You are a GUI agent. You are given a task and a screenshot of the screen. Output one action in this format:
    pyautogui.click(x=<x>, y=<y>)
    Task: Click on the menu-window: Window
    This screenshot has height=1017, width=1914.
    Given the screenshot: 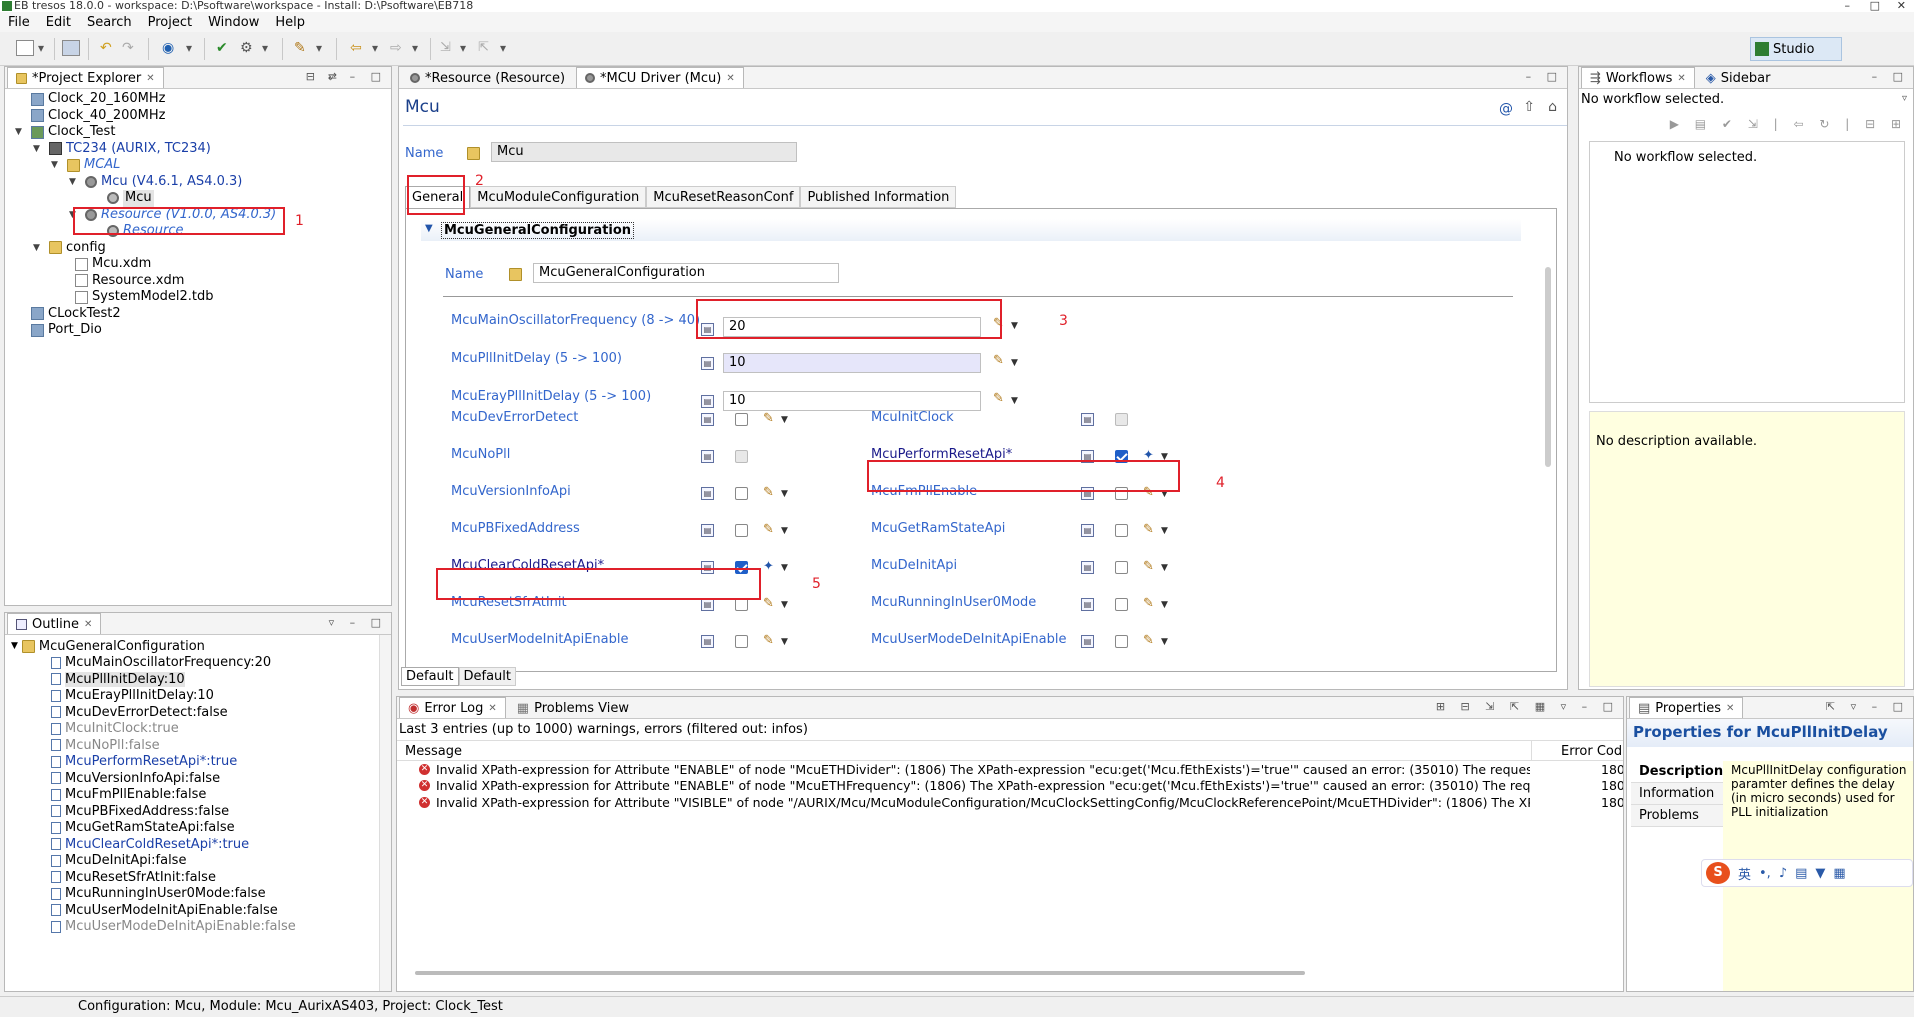 What is the action you would take?
    pyautogui.click(x=233, y=22)
    